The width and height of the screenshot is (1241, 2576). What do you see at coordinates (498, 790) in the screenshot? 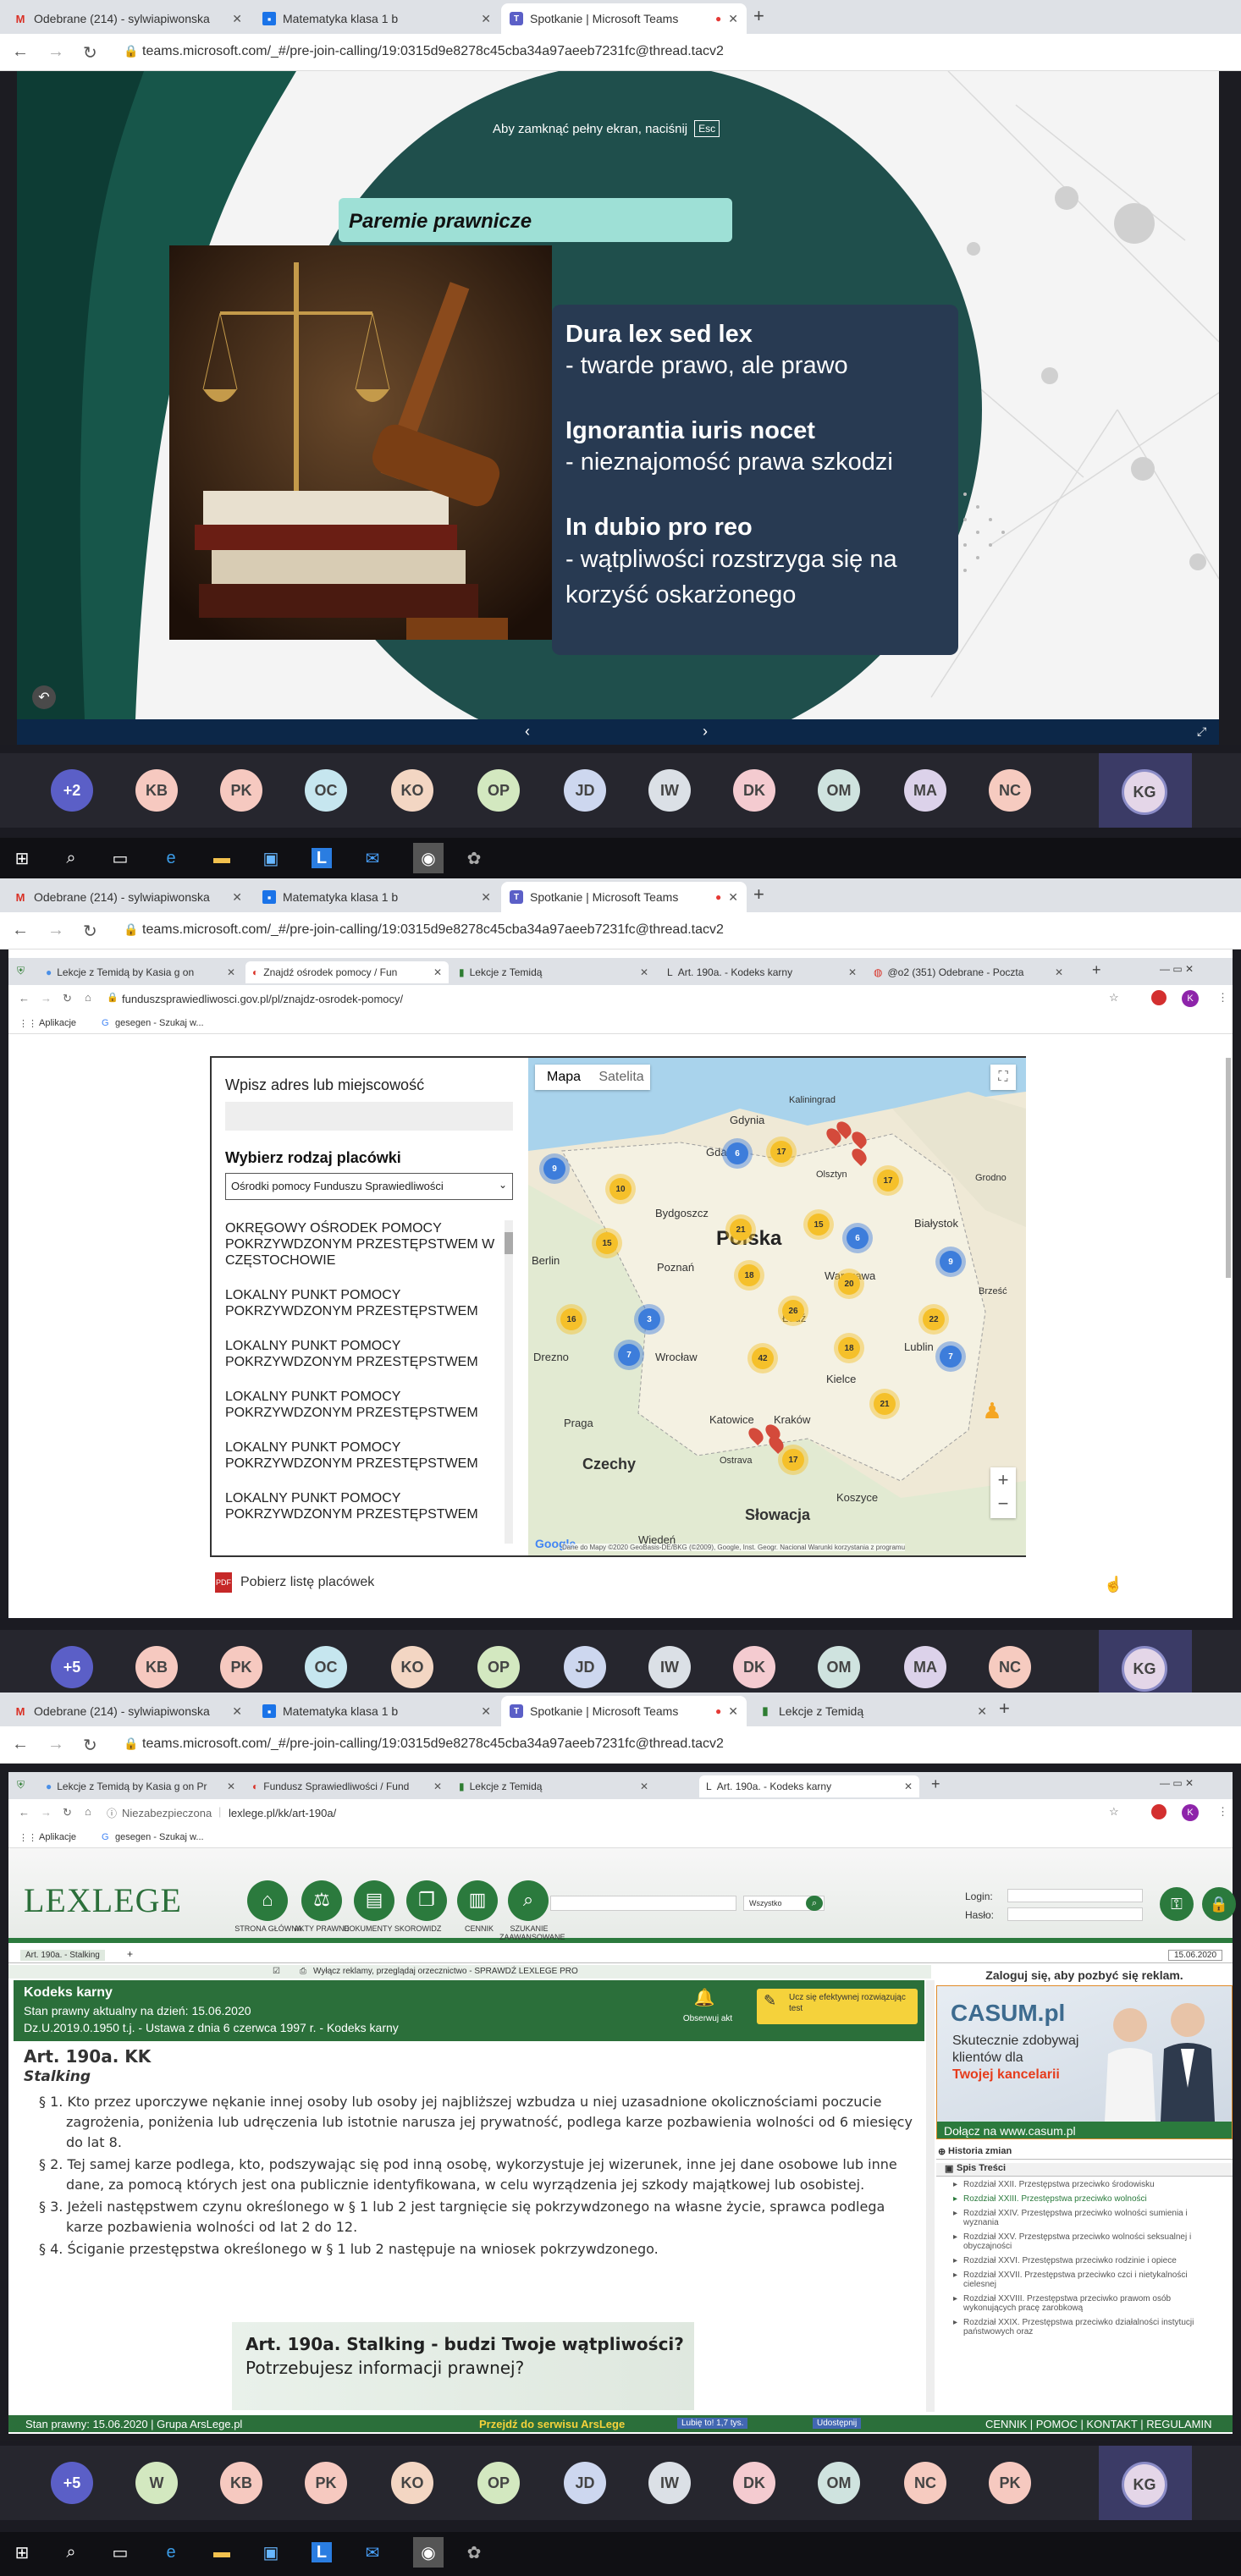
I see `avatar: OP` at bounding box center [498, 790].